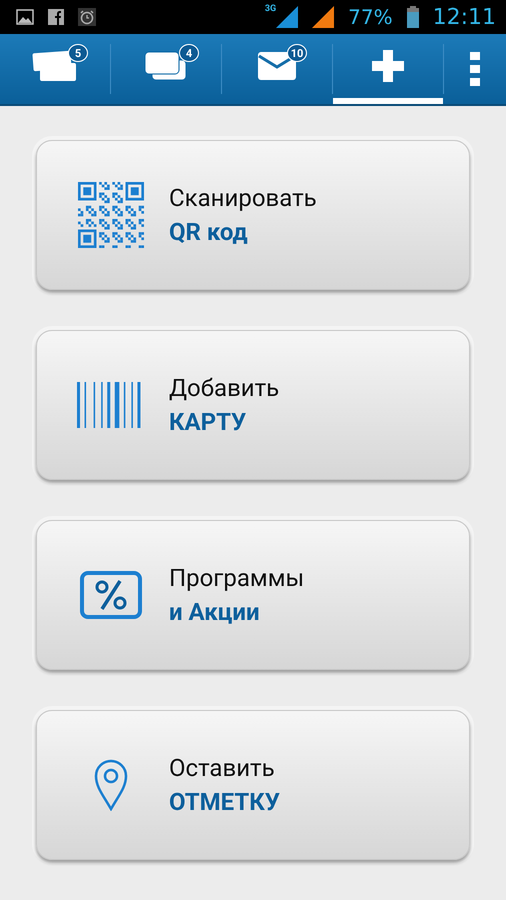  What do you see at coordinates (87, 17) in the screenshot?
I see `alarm-clock-icon` at bounding box center [87, 17].